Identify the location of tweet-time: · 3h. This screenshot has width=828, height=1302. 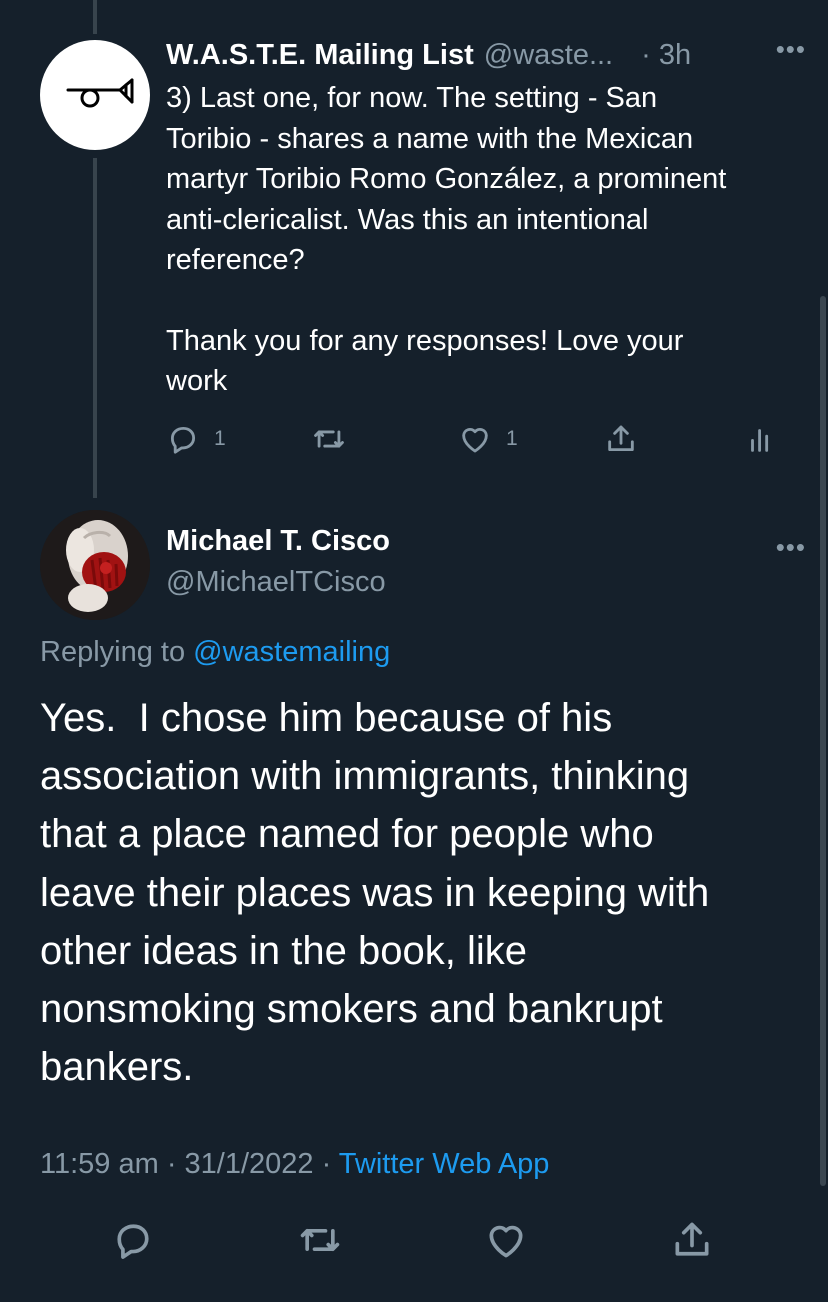
(666, 55).